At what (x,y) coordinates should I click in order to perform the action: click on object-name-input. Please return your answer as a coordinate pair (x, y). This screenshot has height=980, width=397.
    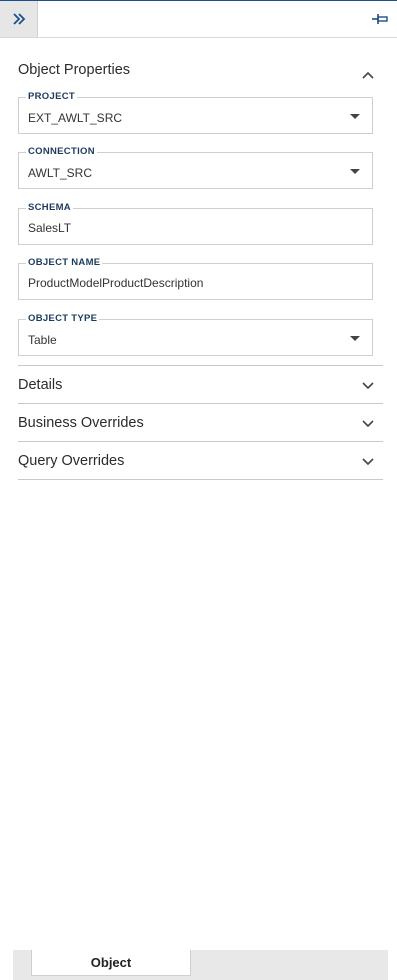
    Looking at the image, I should click on (188, 283).